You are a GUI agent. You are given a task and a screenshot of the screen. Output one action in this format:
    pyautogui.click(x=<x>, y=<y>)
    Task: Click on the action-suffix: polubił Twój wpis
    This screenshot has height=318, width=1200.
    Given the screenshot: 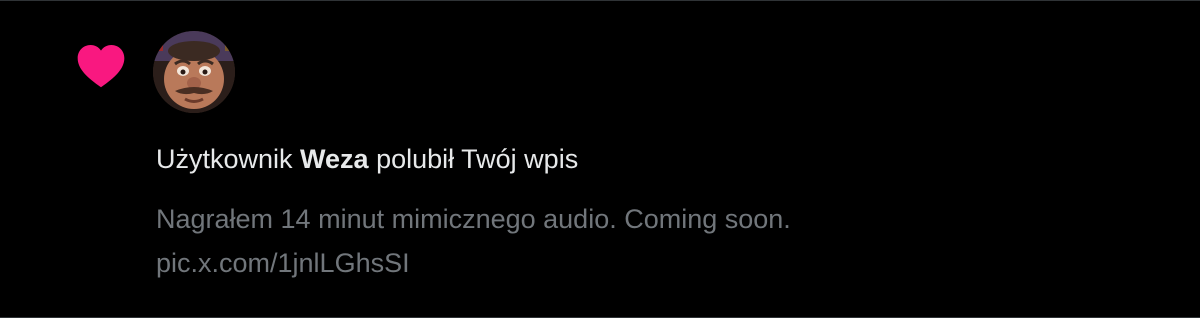 What is the action you would take?
    pyautogui.click(x=477, y=159)
    